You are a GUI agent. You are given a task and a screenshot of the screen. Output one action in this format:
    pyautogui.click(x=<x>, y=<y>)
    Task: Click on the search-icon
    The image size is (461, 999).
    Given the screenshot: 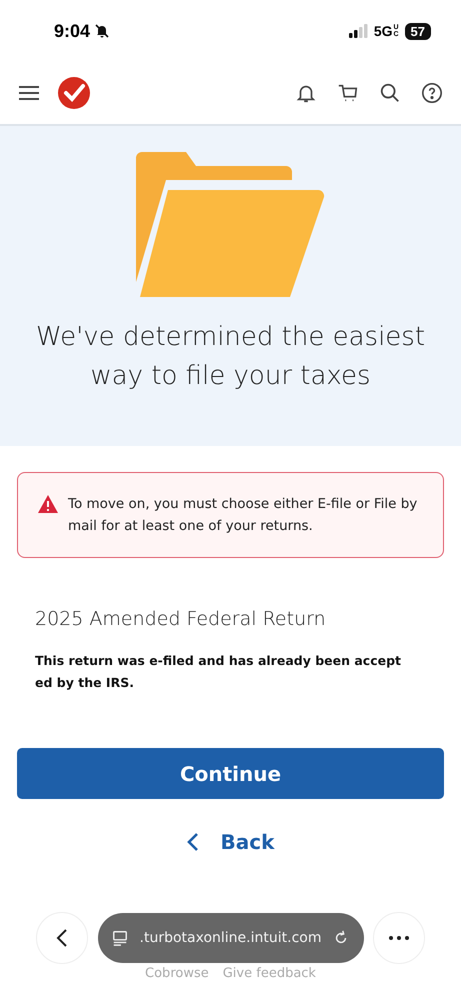 What is the action you would take?
    pyautogui.click(x=390, y=93)
    